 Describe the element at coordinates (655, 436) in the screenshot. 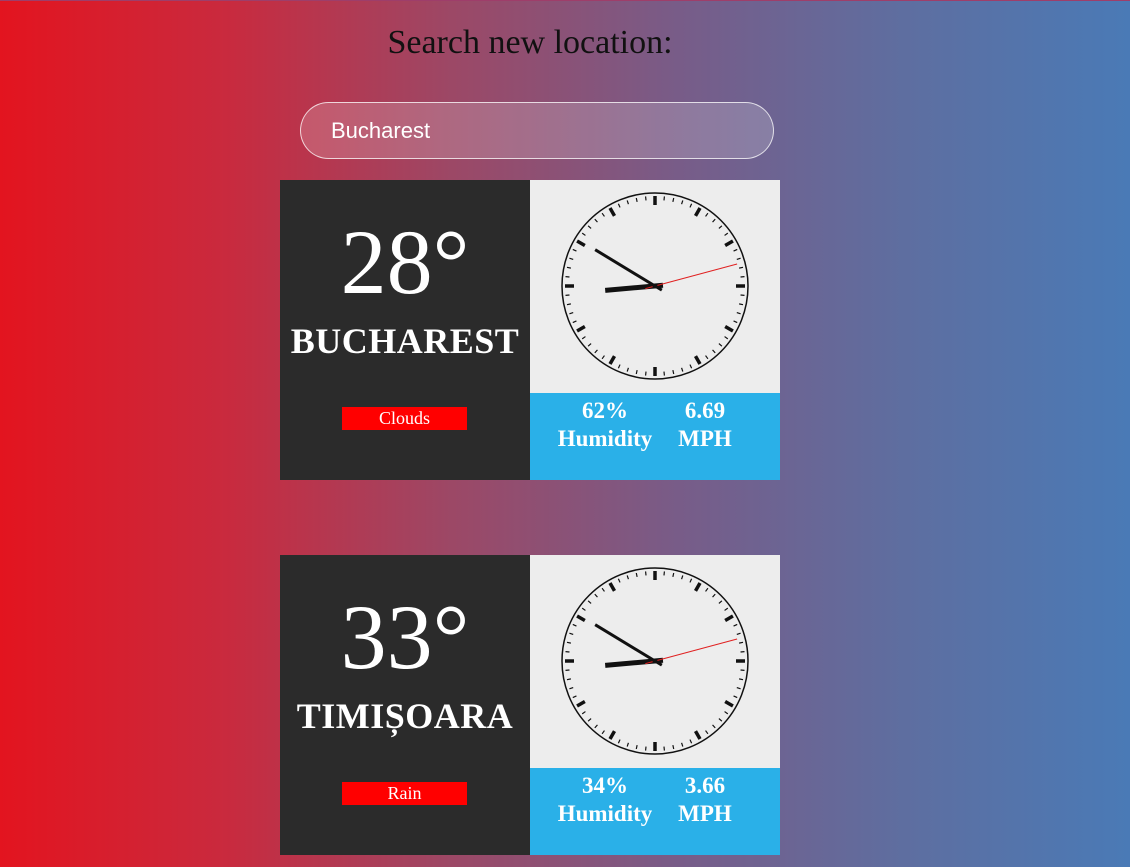

I see `stats-panel: 62% Humidity 6.69 MPH` at that location.